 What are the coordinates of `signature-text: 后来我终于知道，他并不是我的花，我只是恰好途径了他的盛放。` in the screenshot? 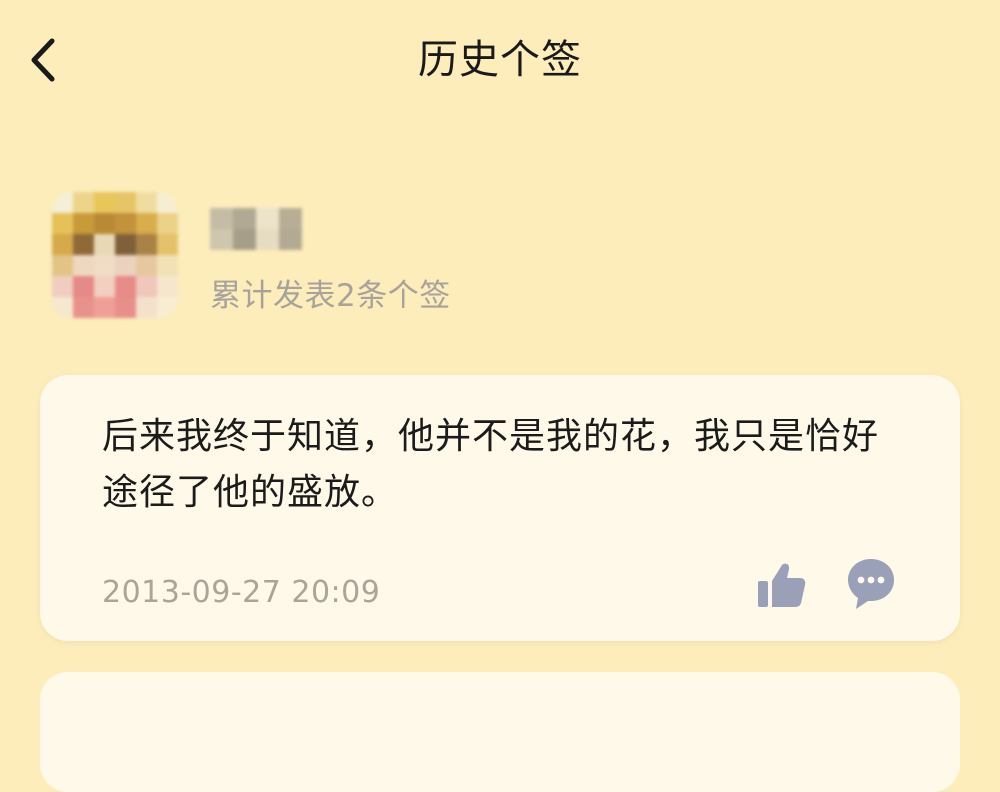 It's located at (491, 464).